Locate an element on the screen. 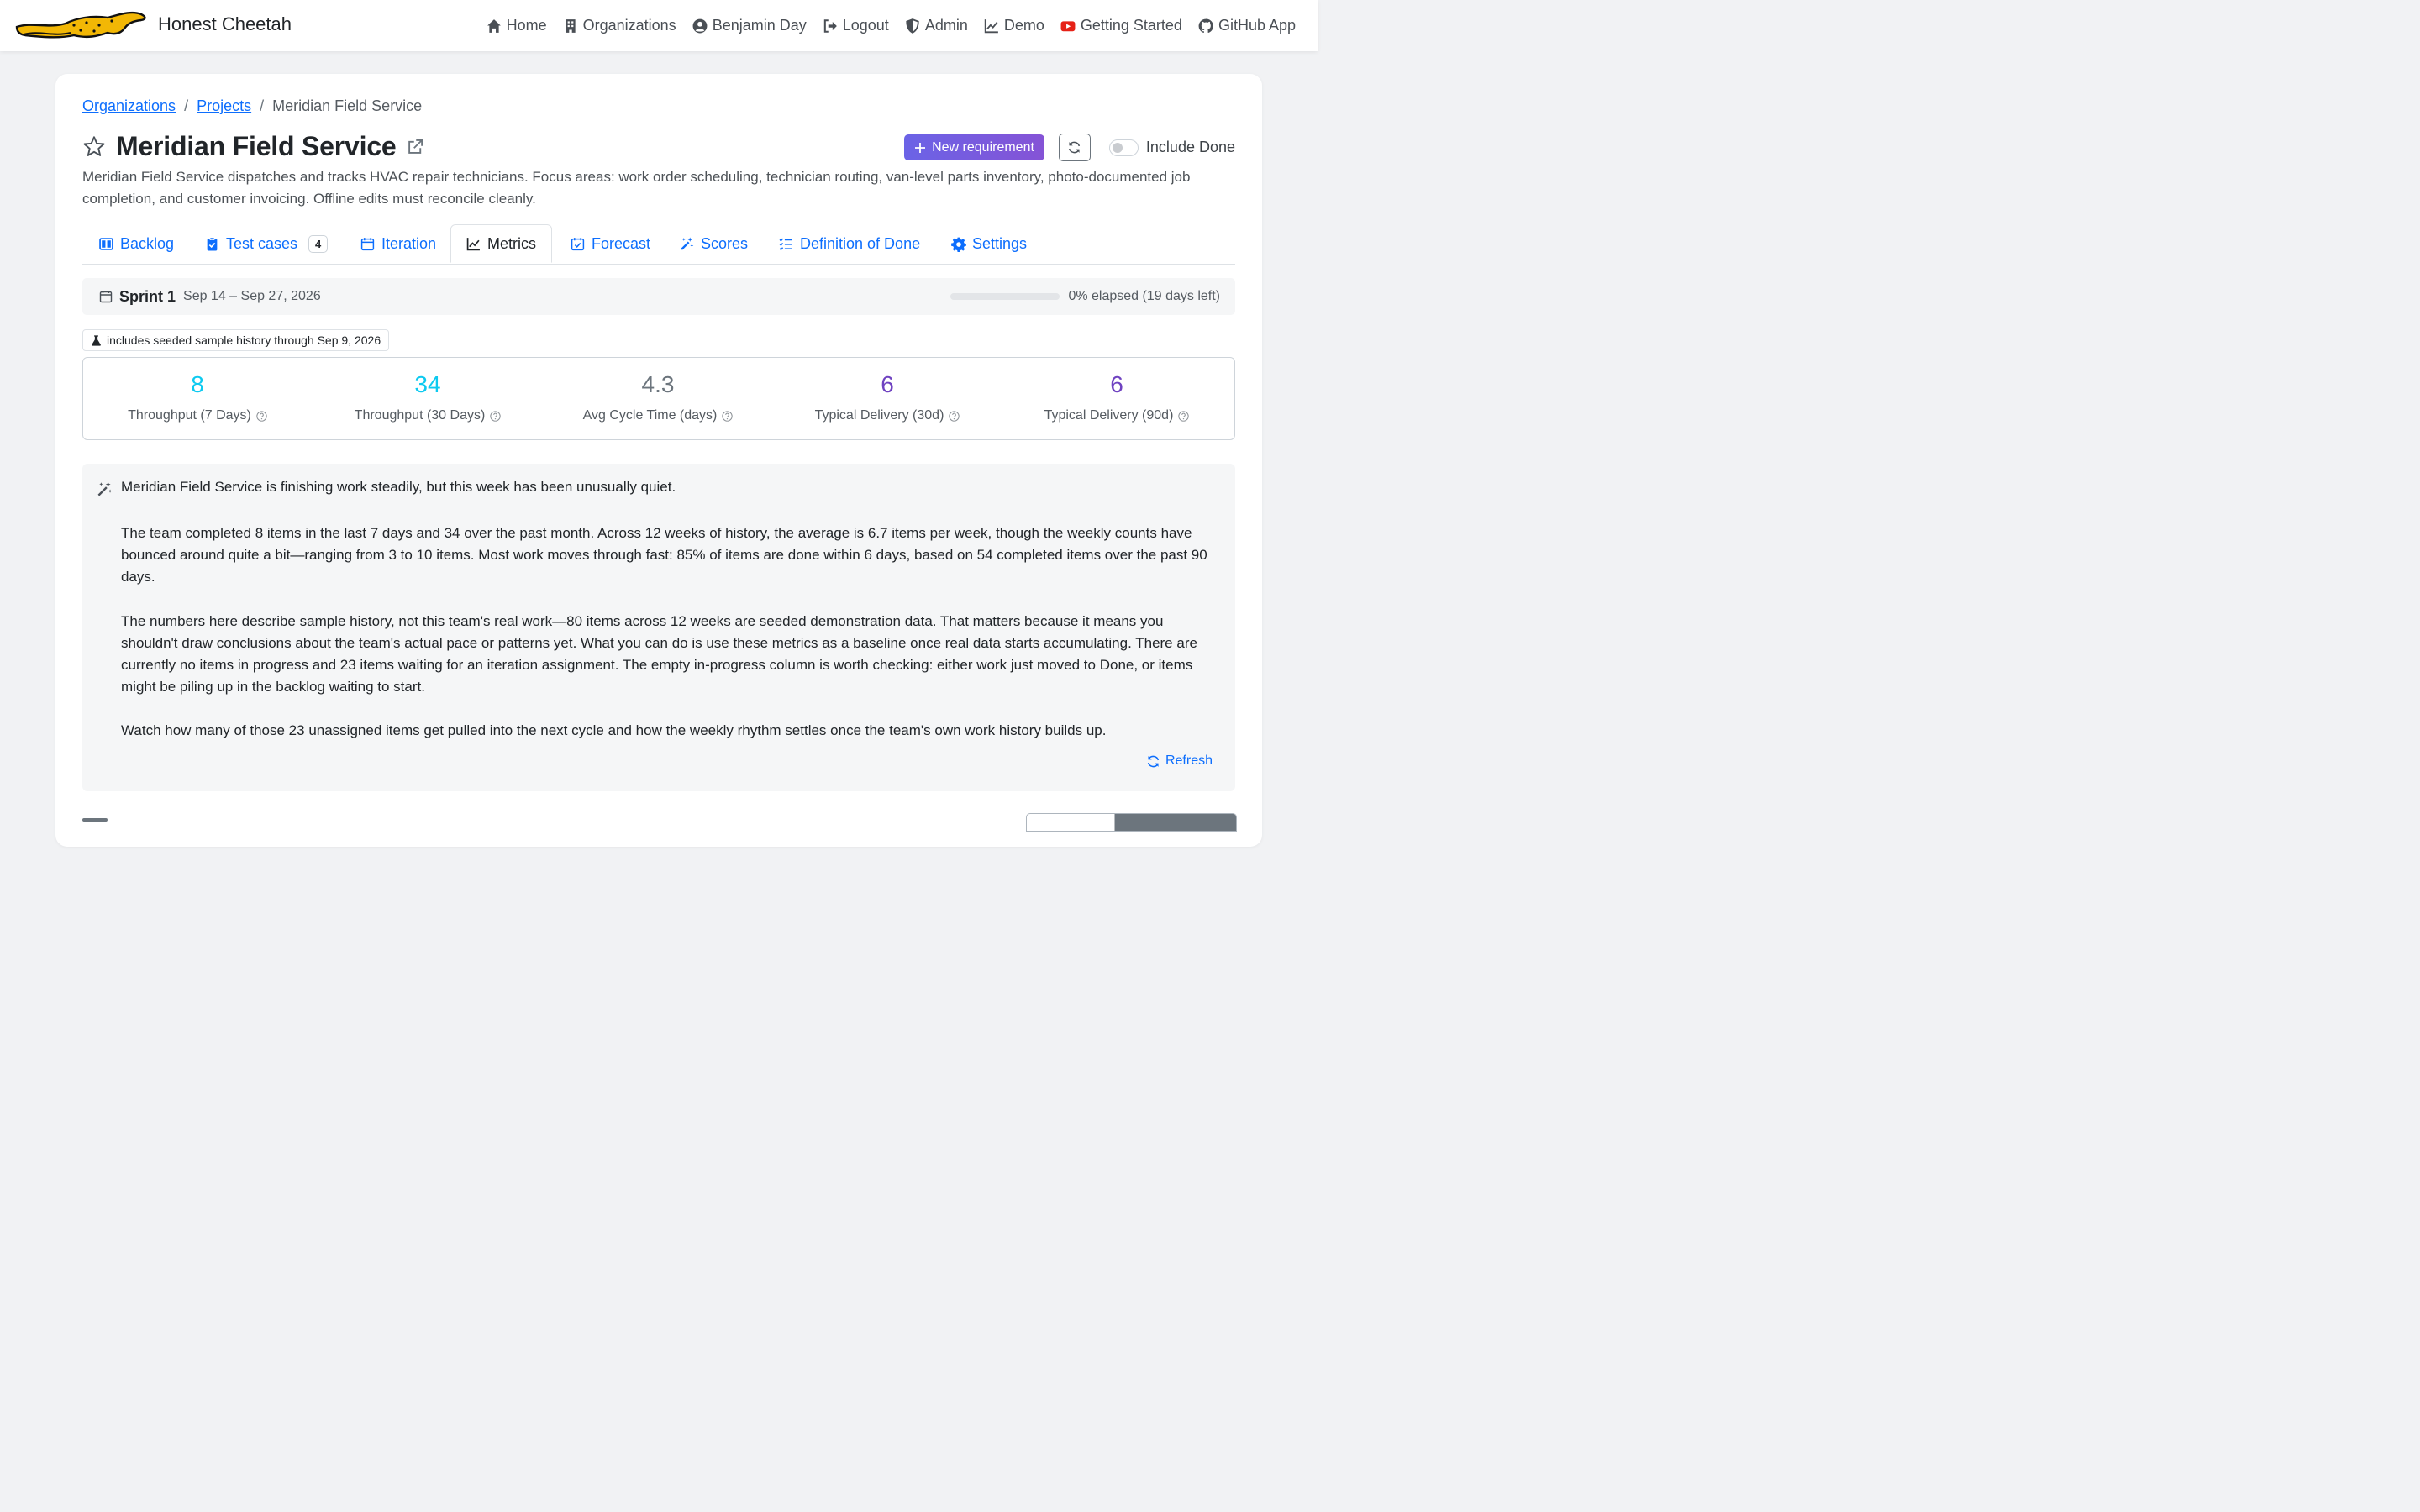 This screenshot has width=2420, height=1512. sprint-progress-bar is located at coordinates (1005, 296).